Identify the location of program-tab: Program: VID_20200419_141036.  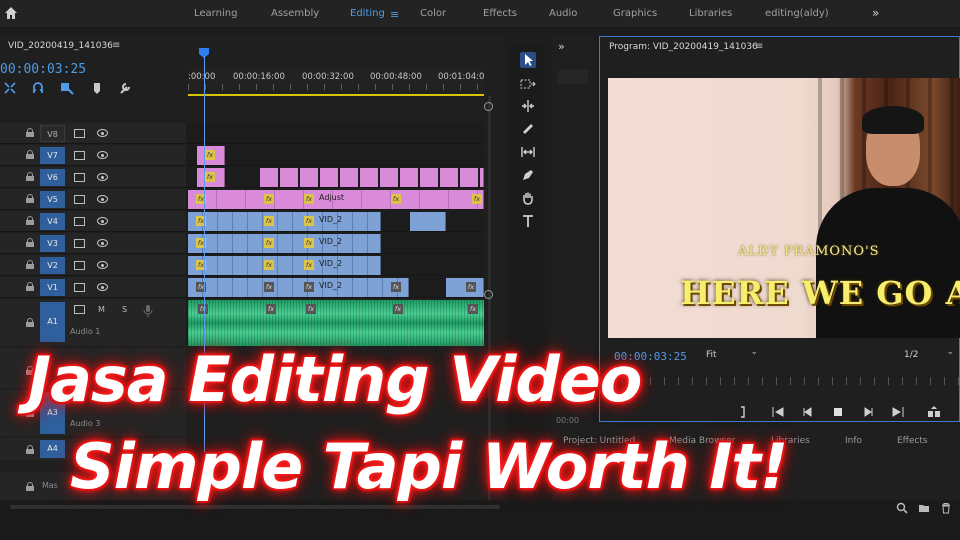
(683, 47).